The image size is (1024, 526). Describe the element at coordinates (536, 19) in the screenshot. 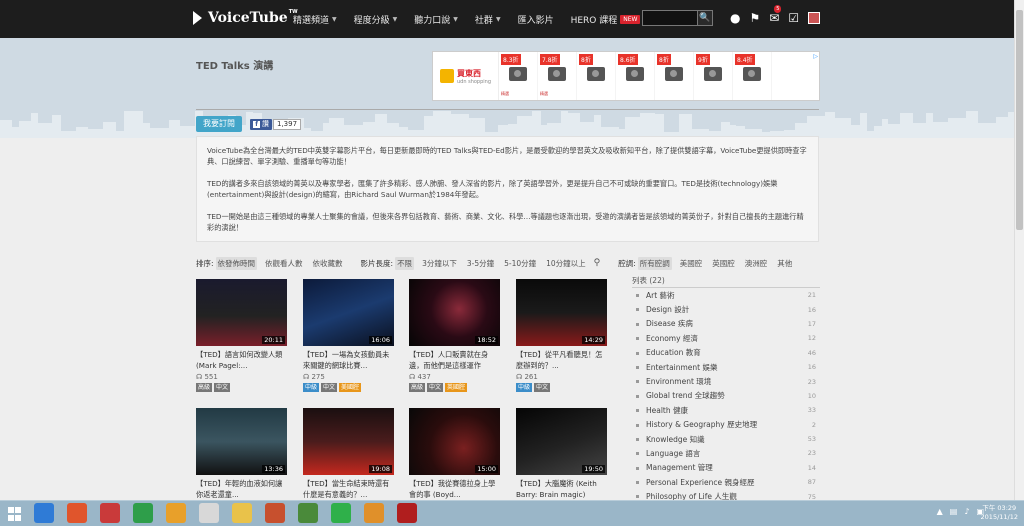

I see `nav-import-video: 匯入影片` at that location.